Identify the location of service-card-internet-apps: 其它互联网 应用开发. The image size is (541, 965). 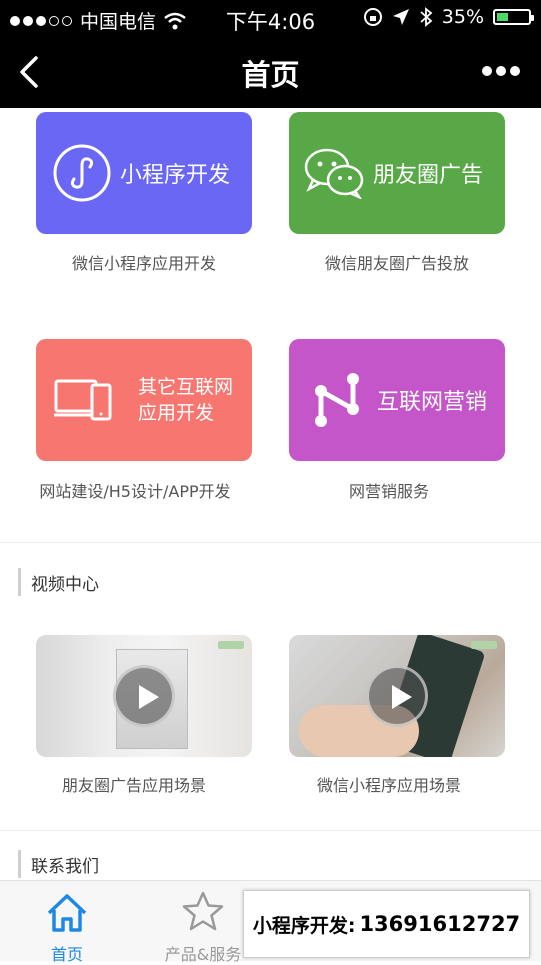
(144, 400).